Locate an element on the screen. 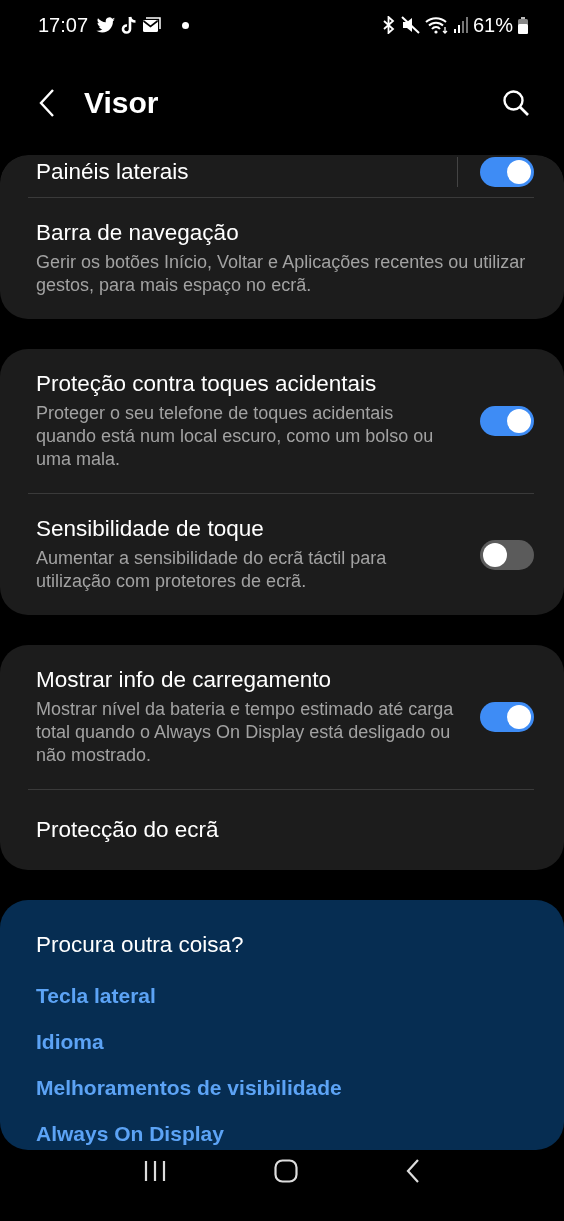 The height and width of the screenshot is (1221, 564). page-title: Visor is located at coordinates (121, 102).